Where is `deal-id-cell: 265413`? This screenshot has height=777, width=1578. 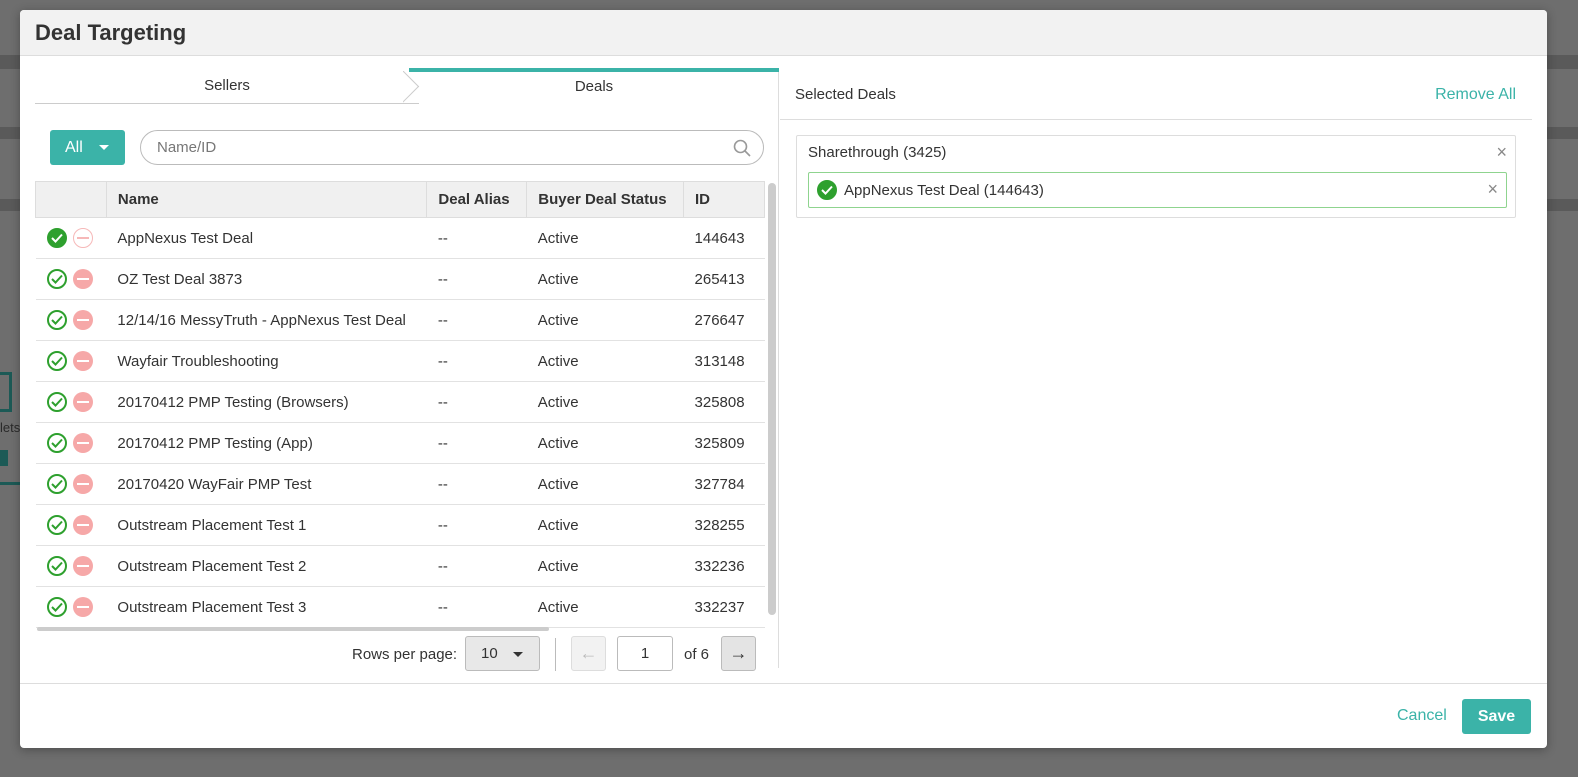 deal-id-cell: 265413 is located at coordinates (724, 279).